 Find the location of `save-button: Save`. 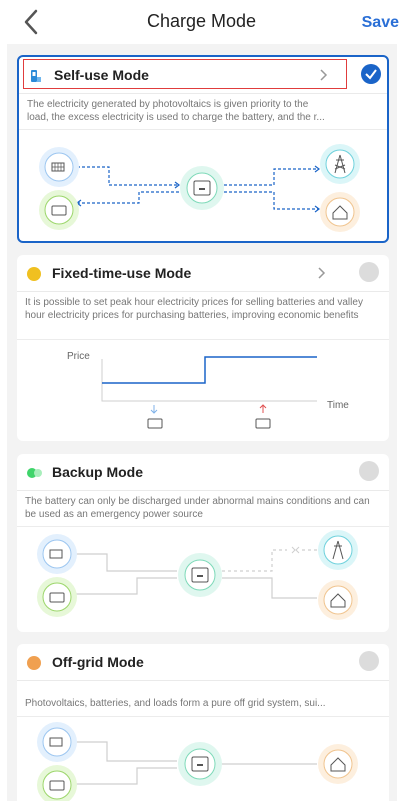

save-button: Save is located at coordinates (380, 23).